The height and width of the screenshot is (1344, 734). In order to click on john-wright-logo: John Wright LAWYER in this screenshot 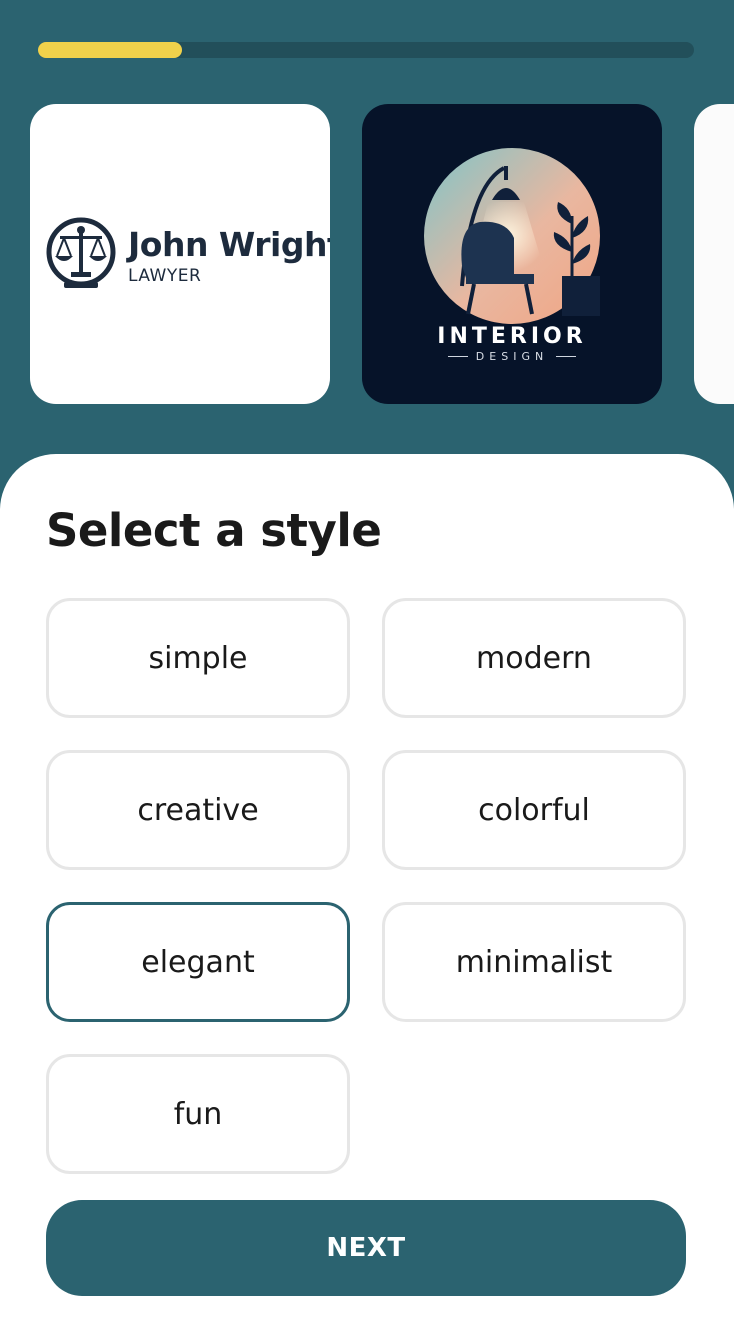, I will do `click(187, 254)`.